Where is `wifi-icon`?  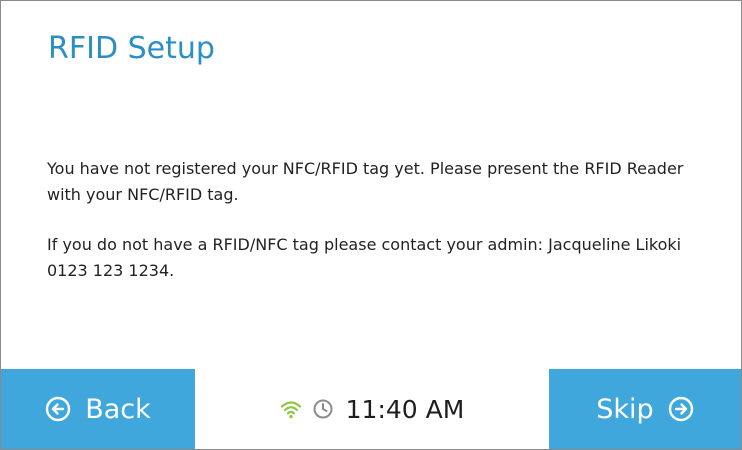
wifi-icon is located at coordinates (291, 409).